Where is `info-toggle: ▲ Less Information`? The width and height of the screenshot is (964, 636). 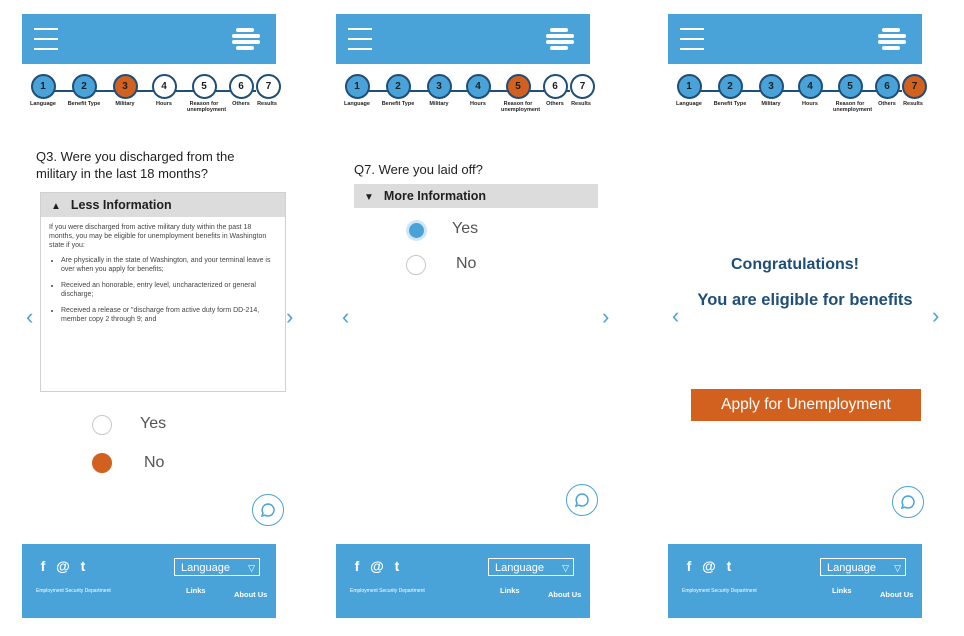
info-toggle: ▲ Less Information is located at coordinates (163, 205).